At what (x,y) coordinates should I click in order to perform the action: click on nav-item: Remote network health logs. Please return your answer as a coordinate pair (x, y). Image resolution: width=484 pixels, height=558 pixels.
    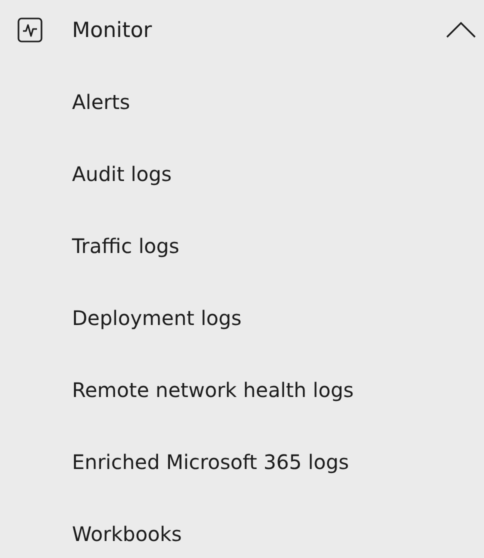
    Looking at the image, I should click on (242, 390).